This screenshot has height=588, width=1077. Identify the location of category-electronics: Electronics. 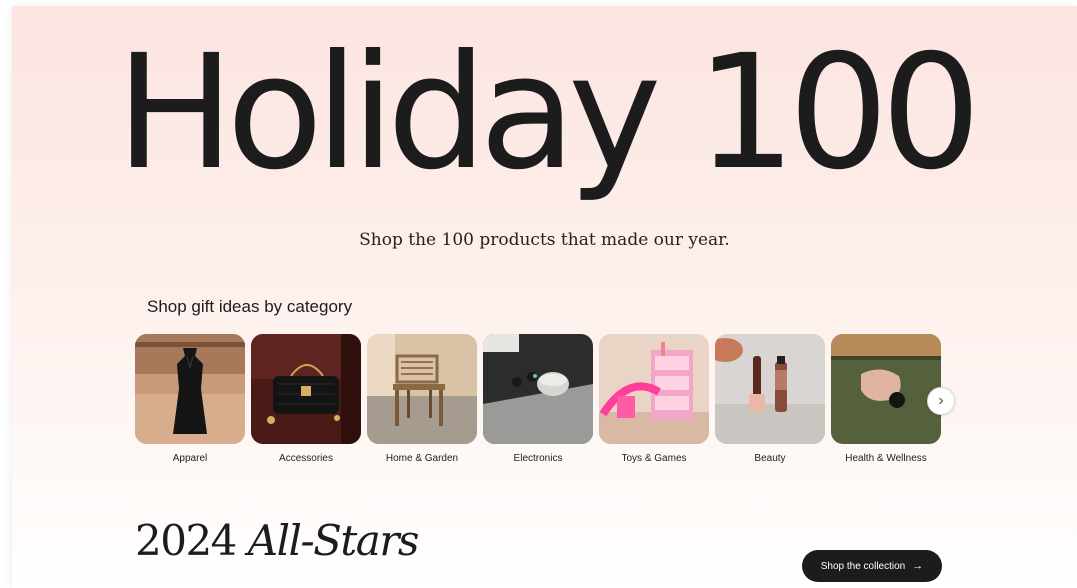
(538, 399).